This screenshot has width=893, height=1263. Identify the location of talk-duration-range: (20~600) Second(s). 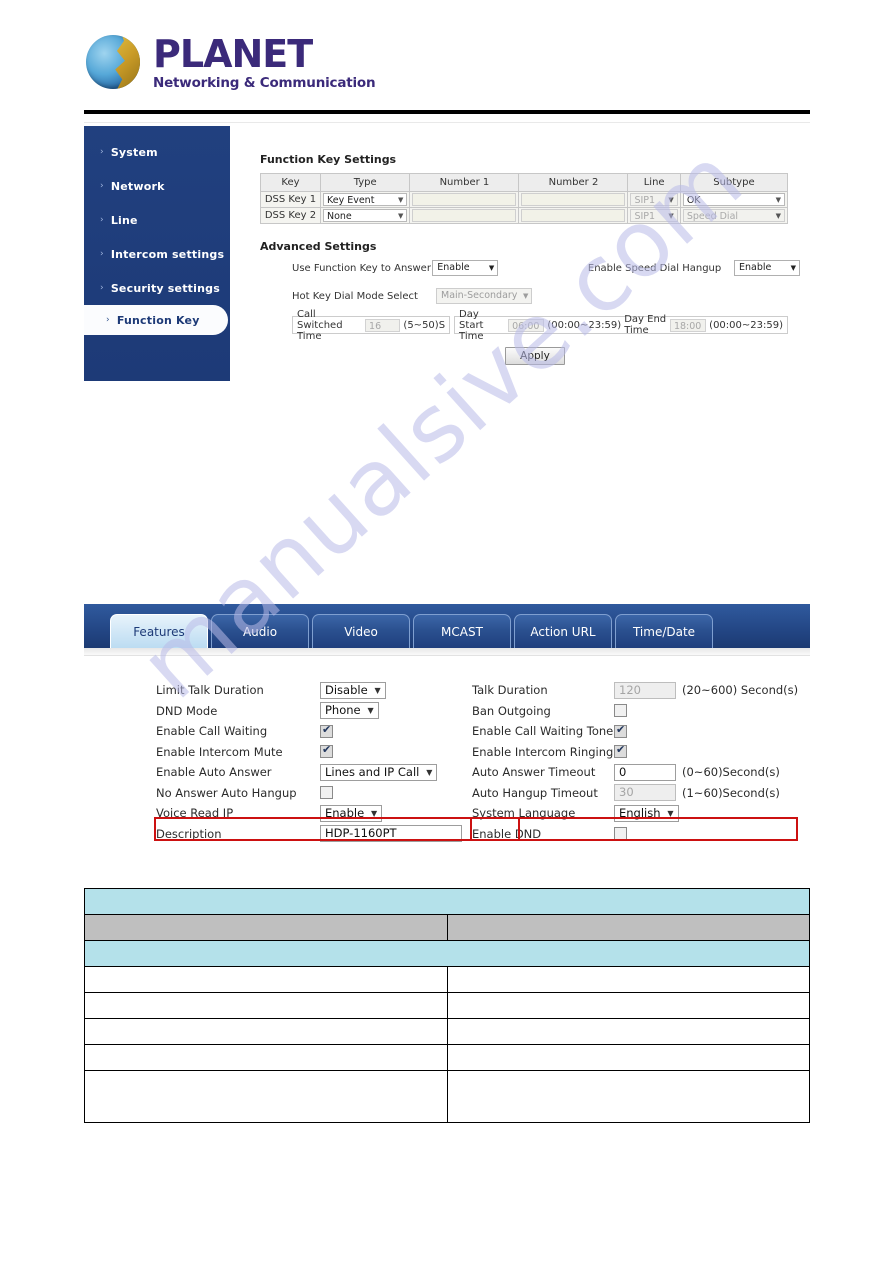
(740, 690).